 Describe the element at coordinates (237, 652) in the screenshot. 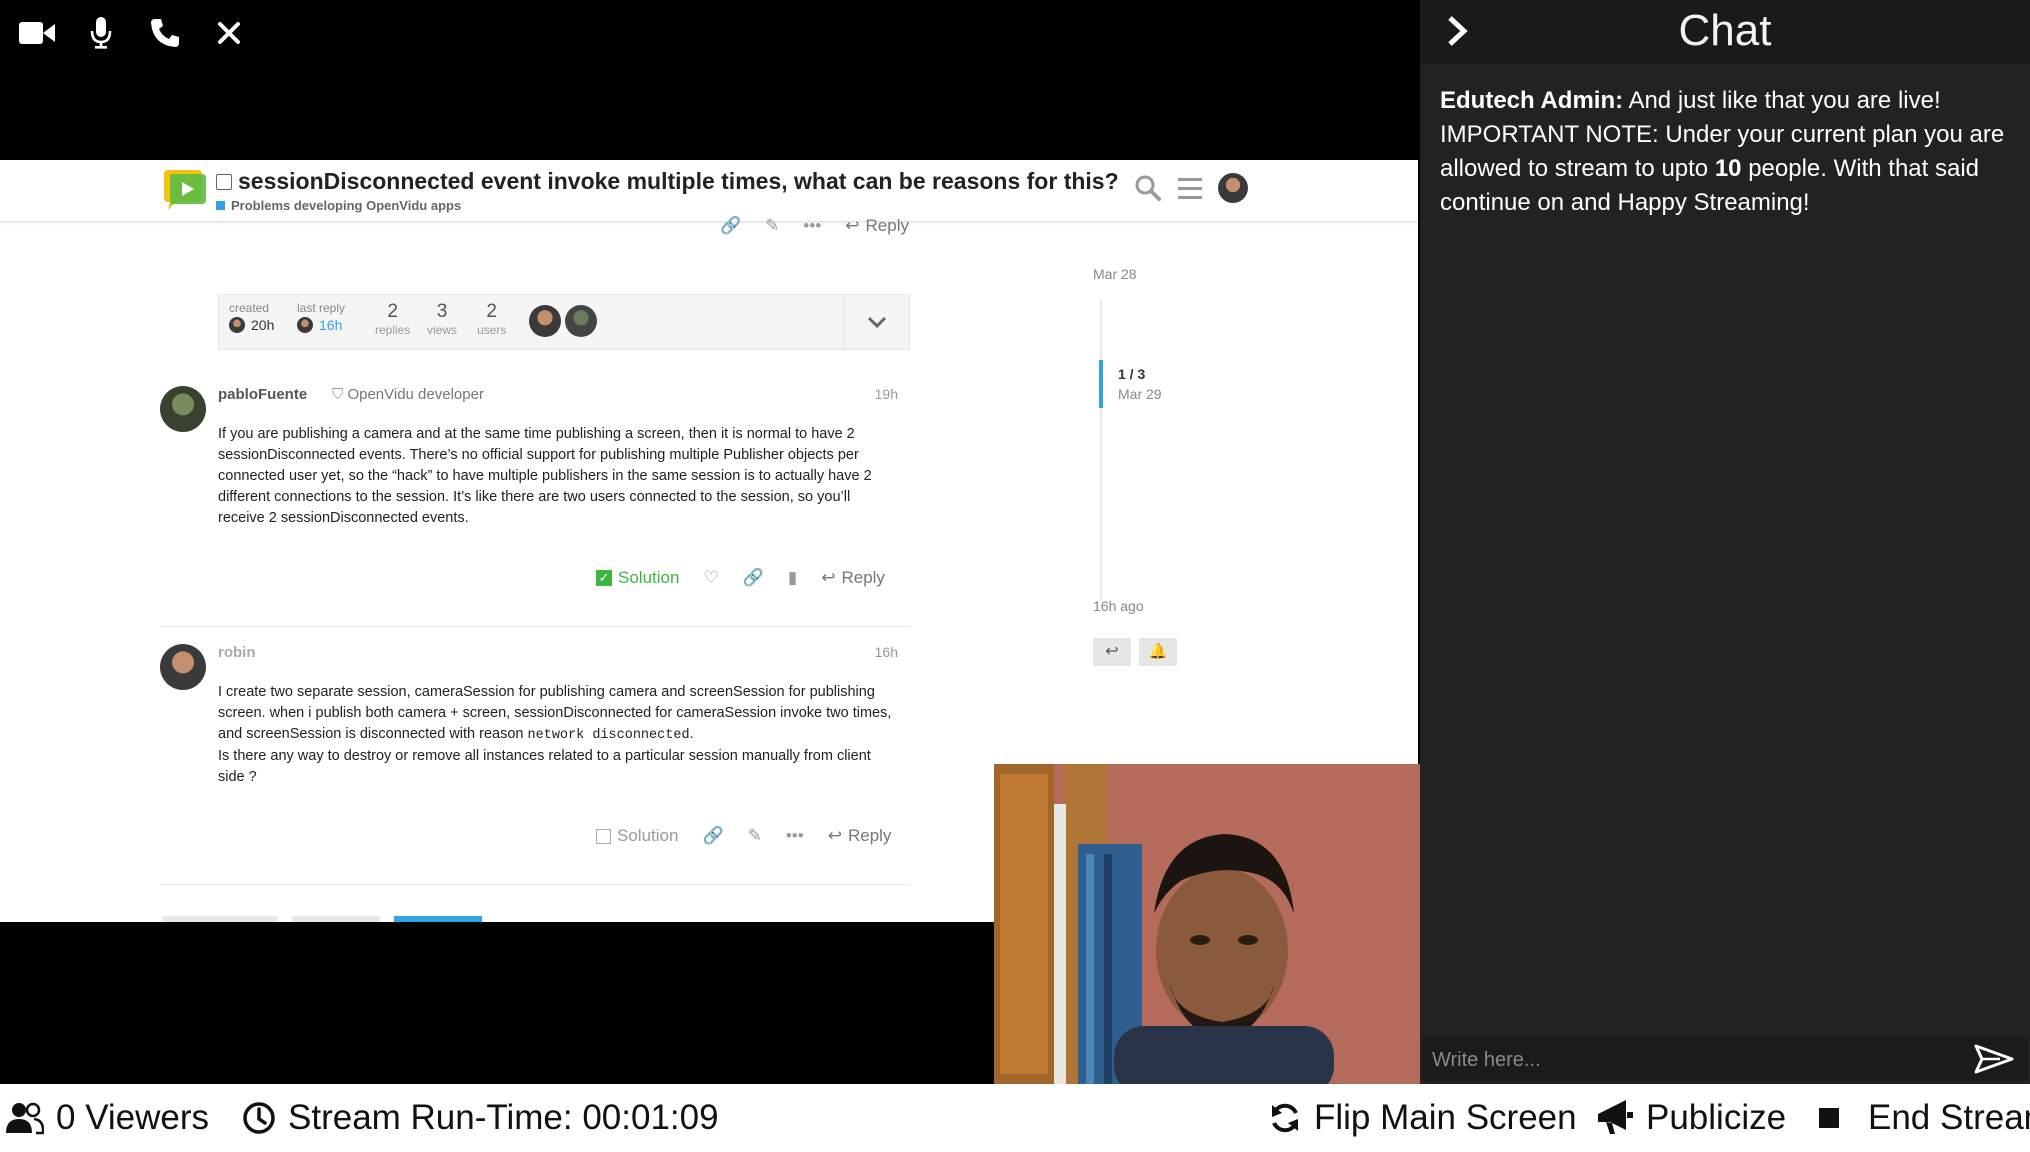

I see `post-username: robin` at that location.